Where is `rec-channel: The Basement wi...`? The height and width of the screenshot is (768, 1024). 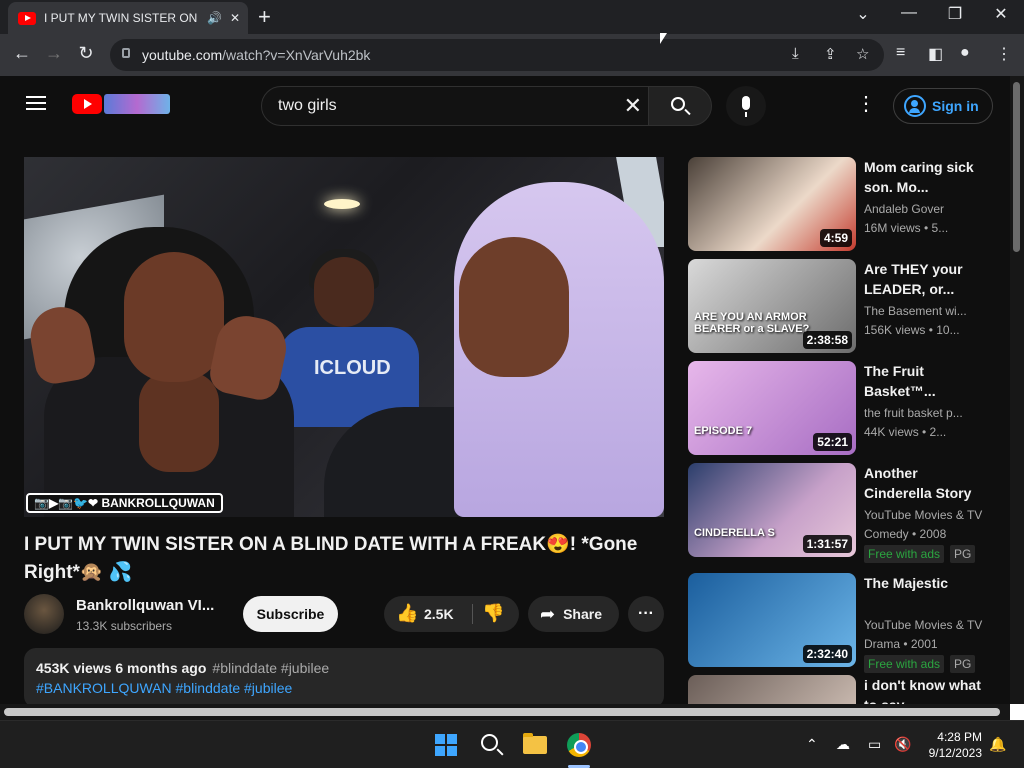 rec-channel: The Basement wi... is located at coordinates (926, 311).